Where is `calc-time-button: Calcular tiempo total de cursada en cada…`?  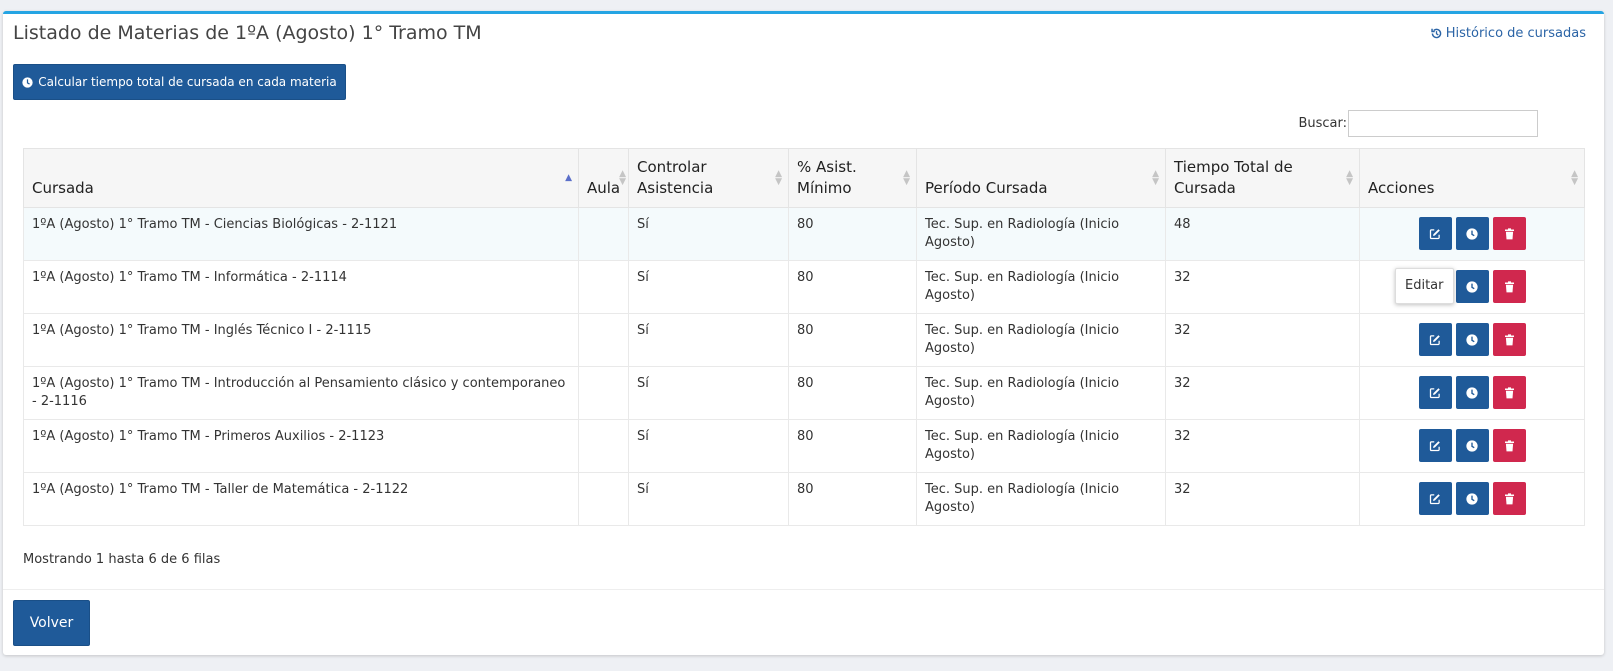 calc-time-button: Calcular tiempo total de cursada en cada… is located at coordinates (179, 82).